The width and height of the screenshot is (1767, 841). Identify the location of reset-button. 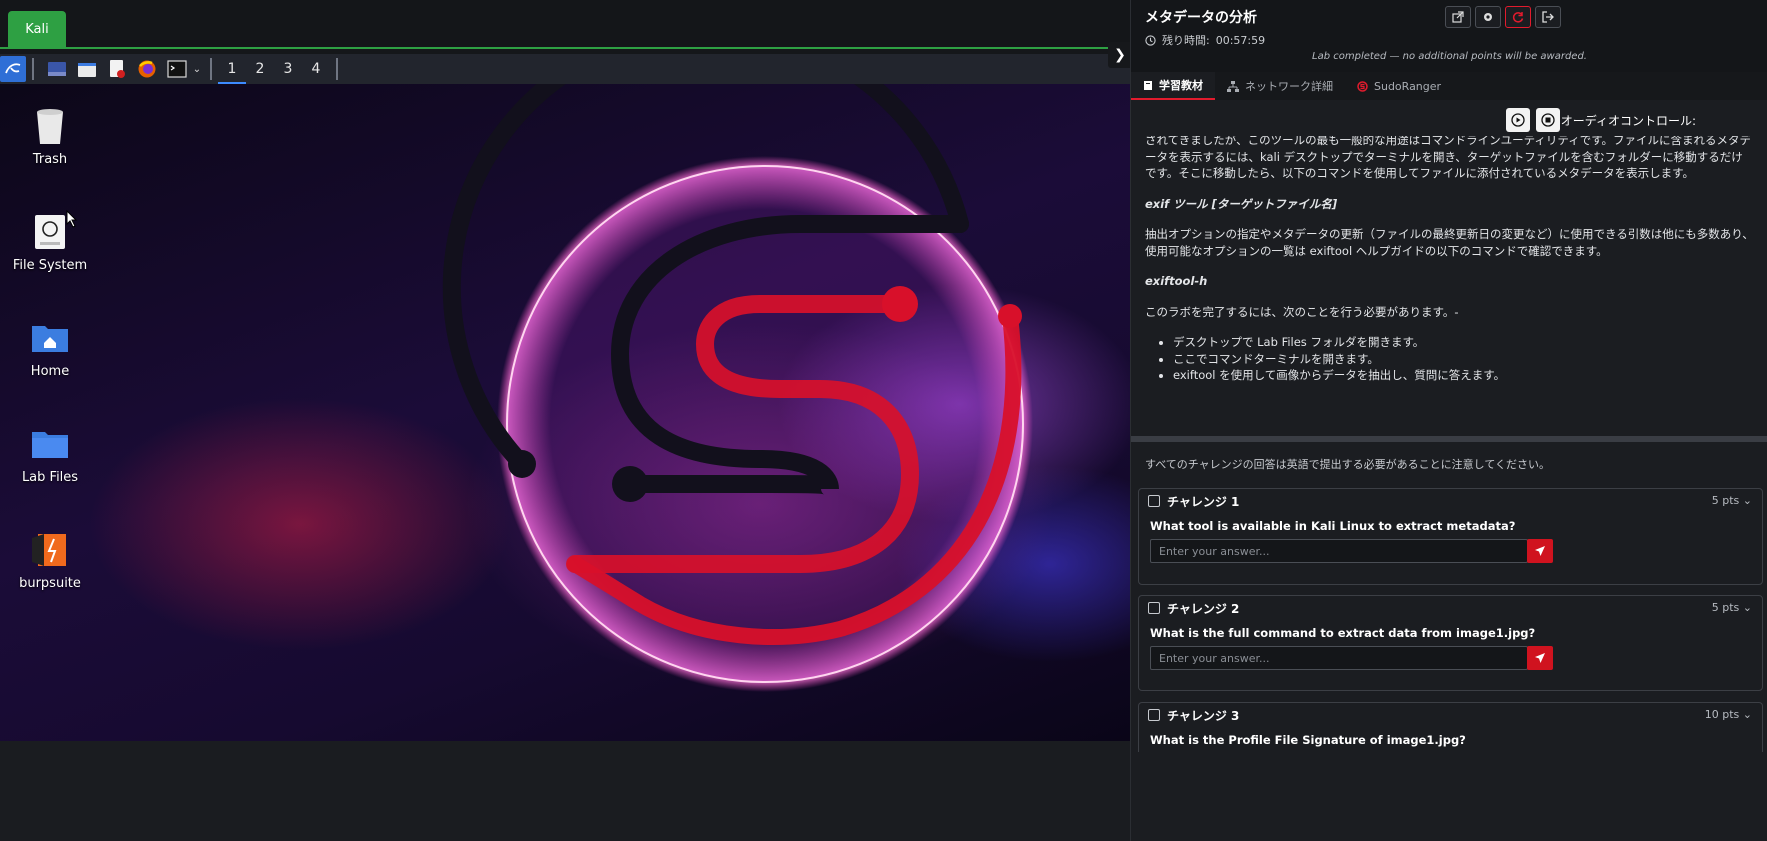
(1518, 17).